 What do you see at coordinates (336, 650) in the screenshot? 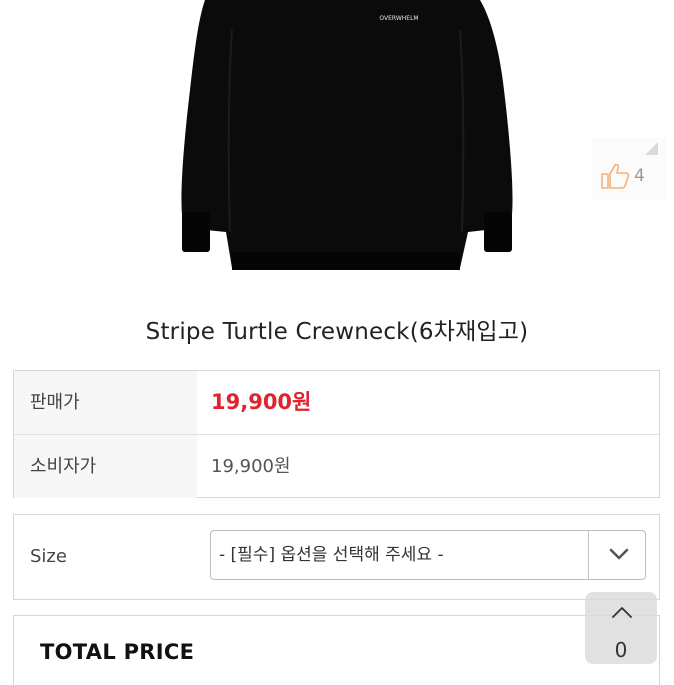
I see `total-price-box: TOTAL PRICE` at bounding box center [336, 650].